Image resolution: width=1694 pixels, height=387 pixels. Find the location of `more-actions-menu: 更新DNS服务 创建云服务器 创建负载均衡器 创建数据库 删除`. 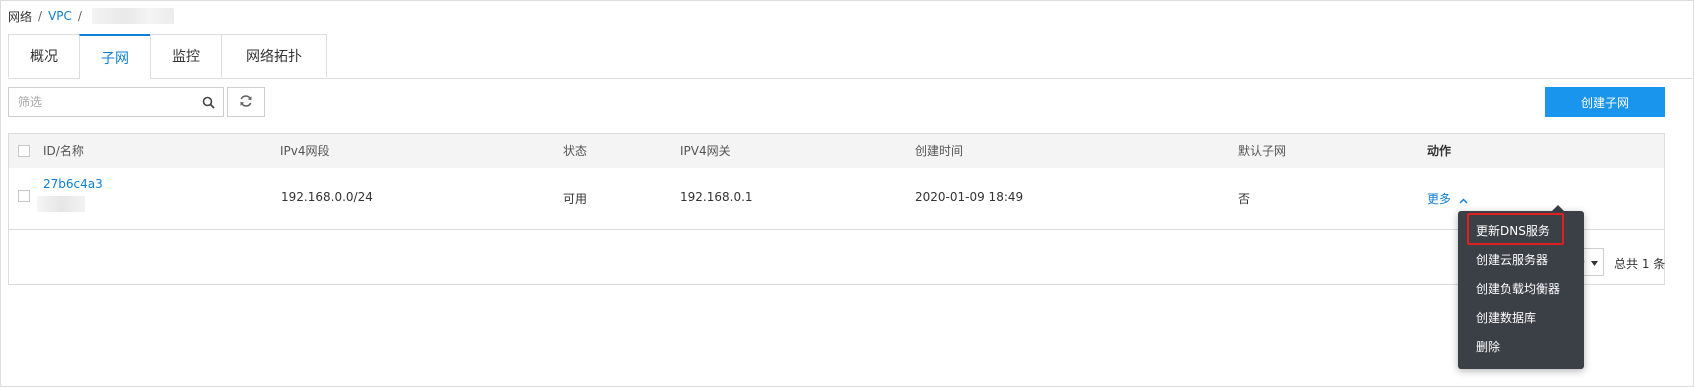

more-actions-menu: 更新DNS服务 创建云服务器 创建负载均衡器 创建数据库 删除 is located at coordinates (1521, 290).